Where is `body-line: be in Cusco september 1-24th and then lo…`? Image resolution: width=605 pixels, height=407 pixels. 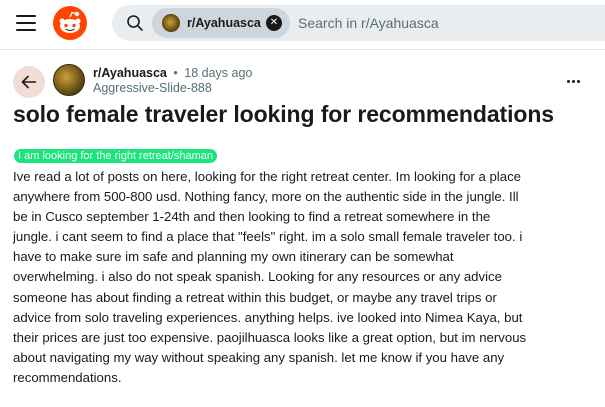 body-line: be in Cusco september 1-24th and then lo… is located at coordinates (252, 217).